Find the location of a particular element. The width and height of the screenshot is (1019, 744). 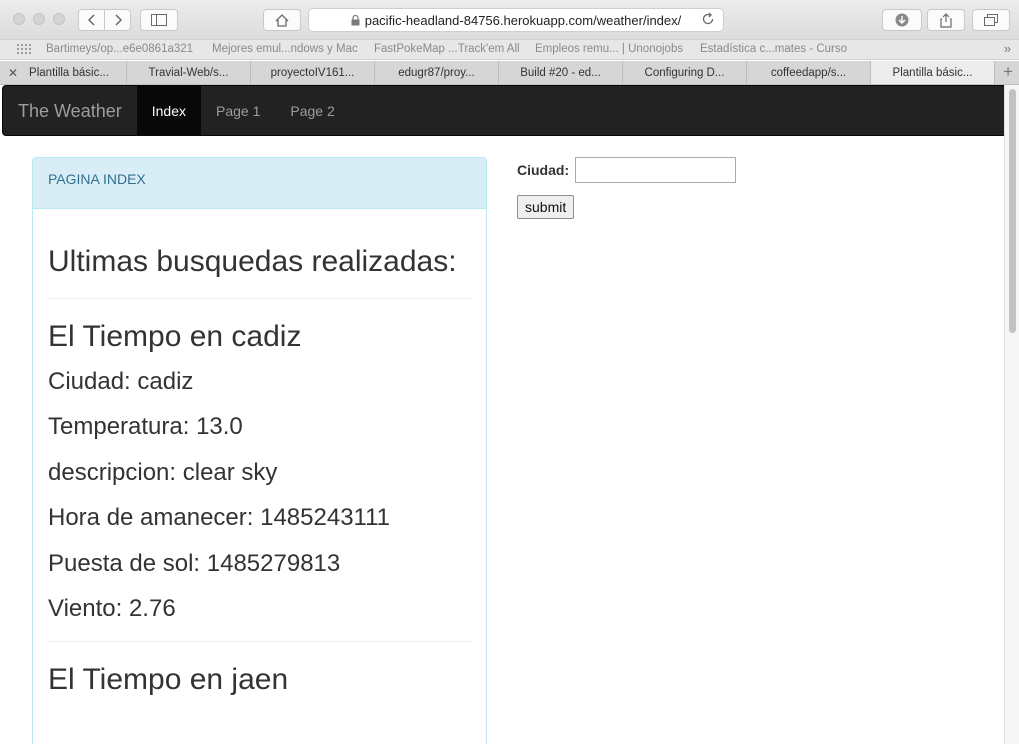

close-window-button is located at coordinates (19, 19).